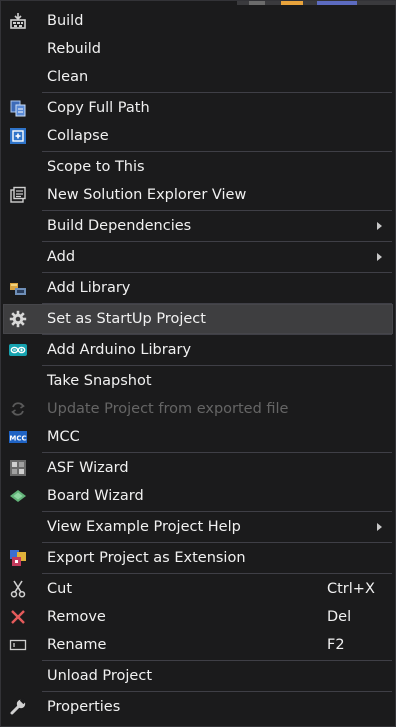 The image size is (396, 727). I want to click on menu-item-label: Clean, so click(68, 77).